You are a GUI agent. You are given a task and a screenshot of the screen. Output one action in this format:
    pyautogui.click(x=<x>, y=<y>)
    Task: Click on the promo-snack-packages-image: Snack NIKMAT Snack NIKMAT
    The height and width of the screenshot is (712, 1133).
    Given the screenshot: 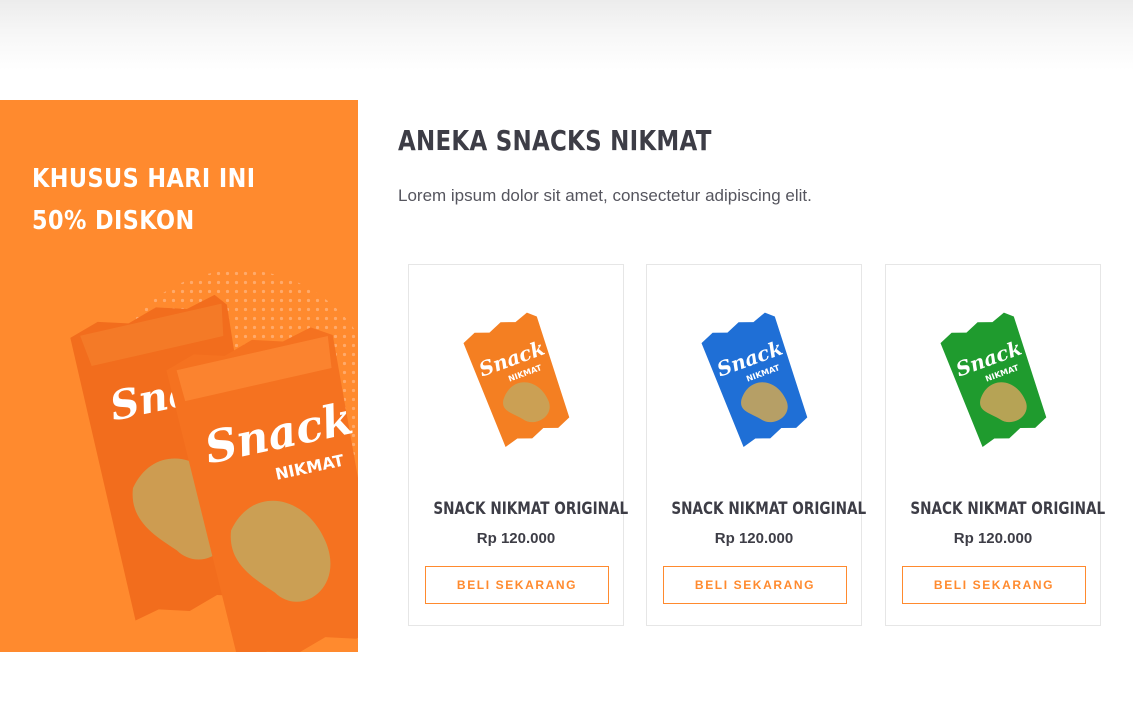 What is the action you would take?
    pyautogui.click(x=214, y=461)
    